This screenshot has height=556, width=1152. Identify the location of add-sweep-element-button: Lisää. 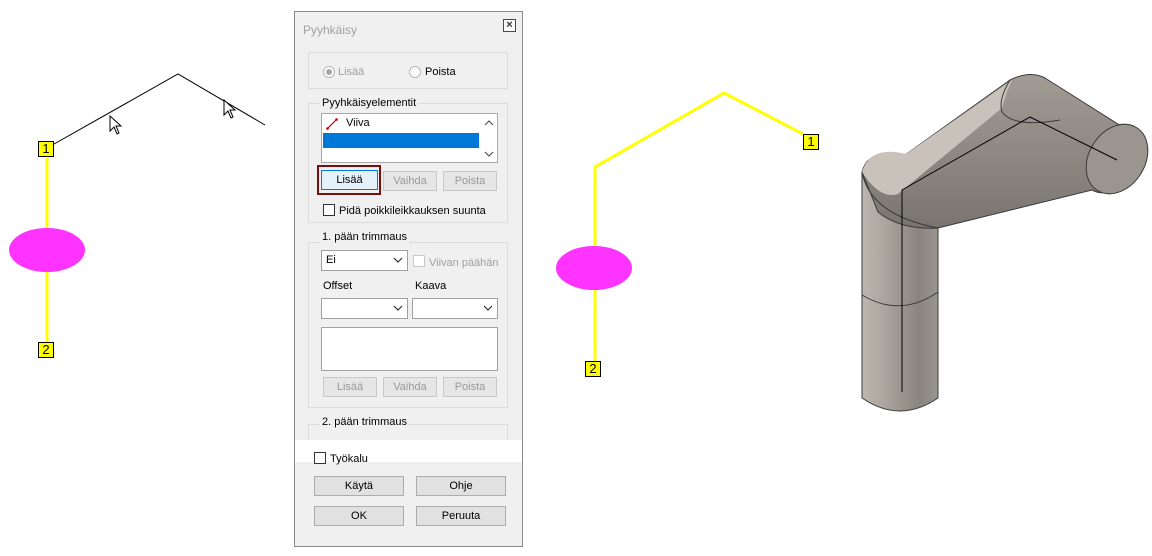
(349, 180).